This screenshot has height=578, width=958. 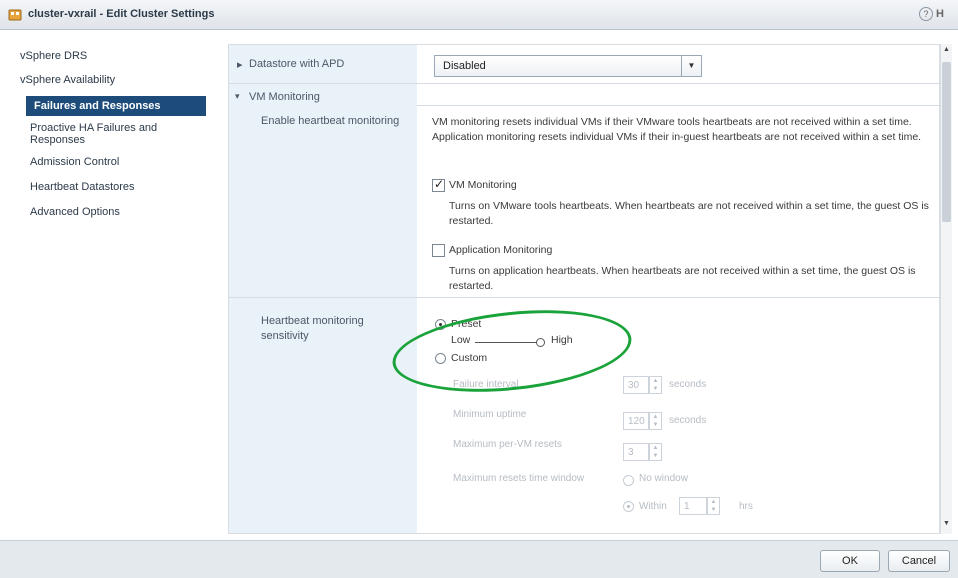 What do you see at coordinates (464, 66) in the screenshot?
I see `datastore-apd-value: Disabled` at bounding box center [464, 66].